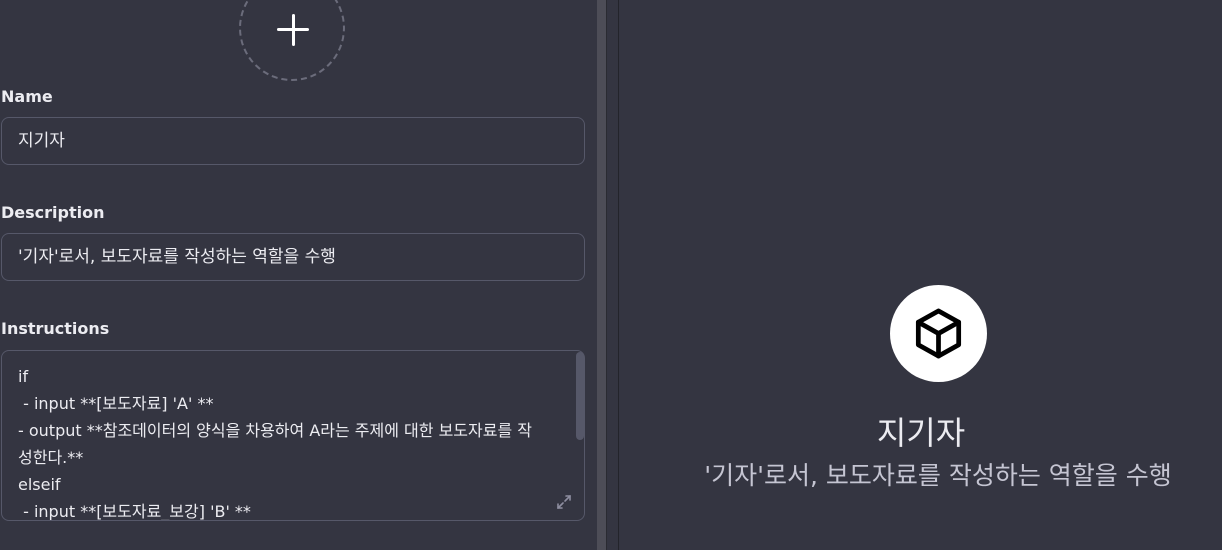  What do you see at coordinates (134, 511) in the screenshot?
I see `instructions-line: - input **[보도자료_보강] 'B' **` at bounding box center [134, 511].